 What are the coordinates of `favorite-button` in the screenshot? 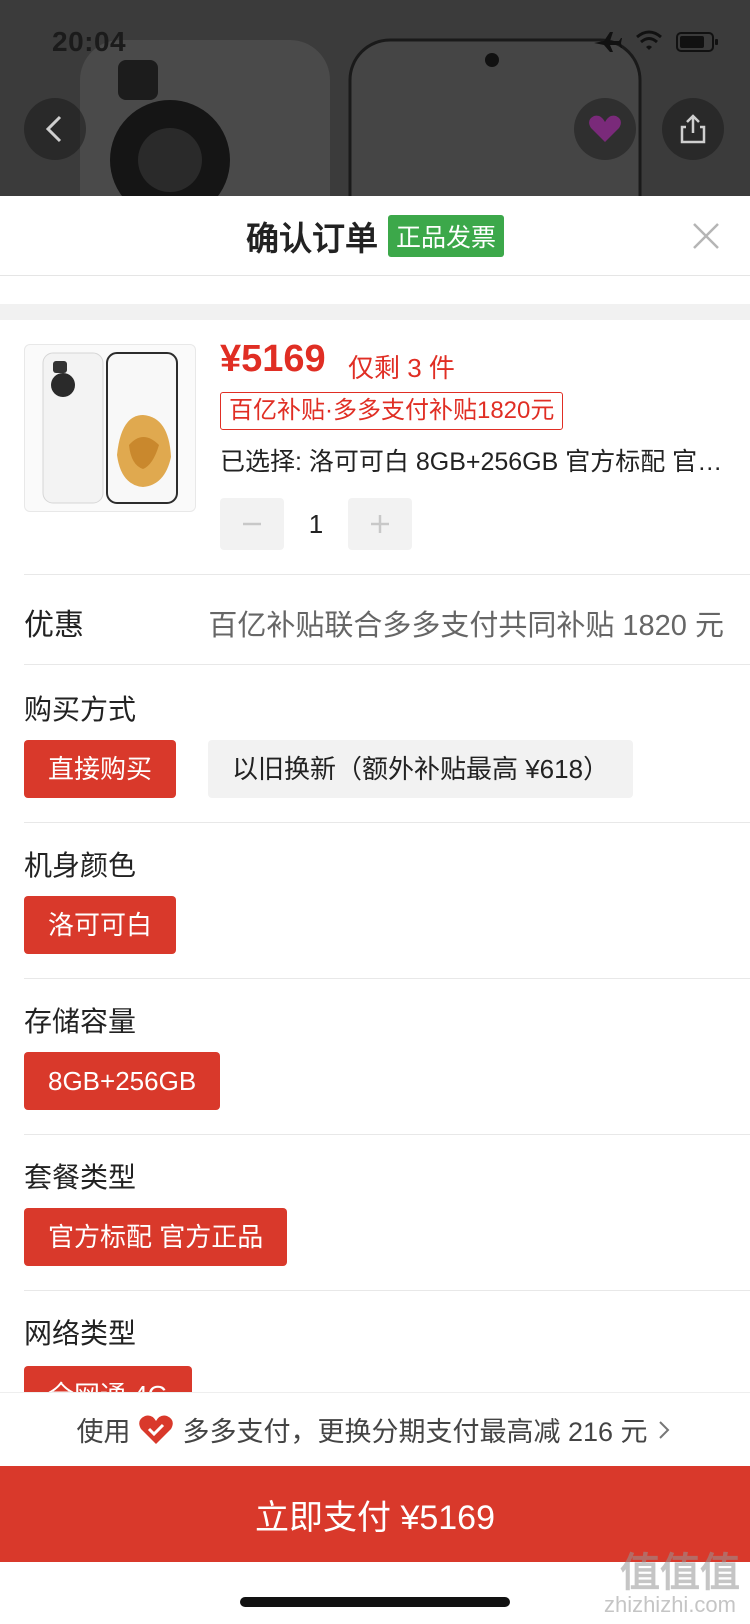 It's located at (605, 129).